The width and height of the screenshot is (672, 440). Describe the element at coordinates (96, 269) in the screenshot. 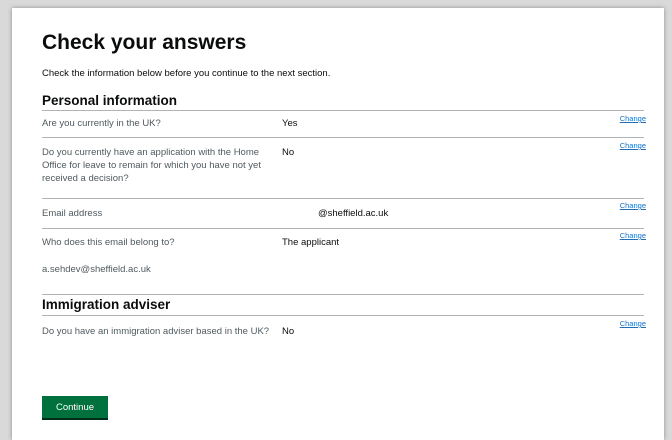

I see `email-owner-detail: a.sehdev@sheffield.ac.uk` at that location.